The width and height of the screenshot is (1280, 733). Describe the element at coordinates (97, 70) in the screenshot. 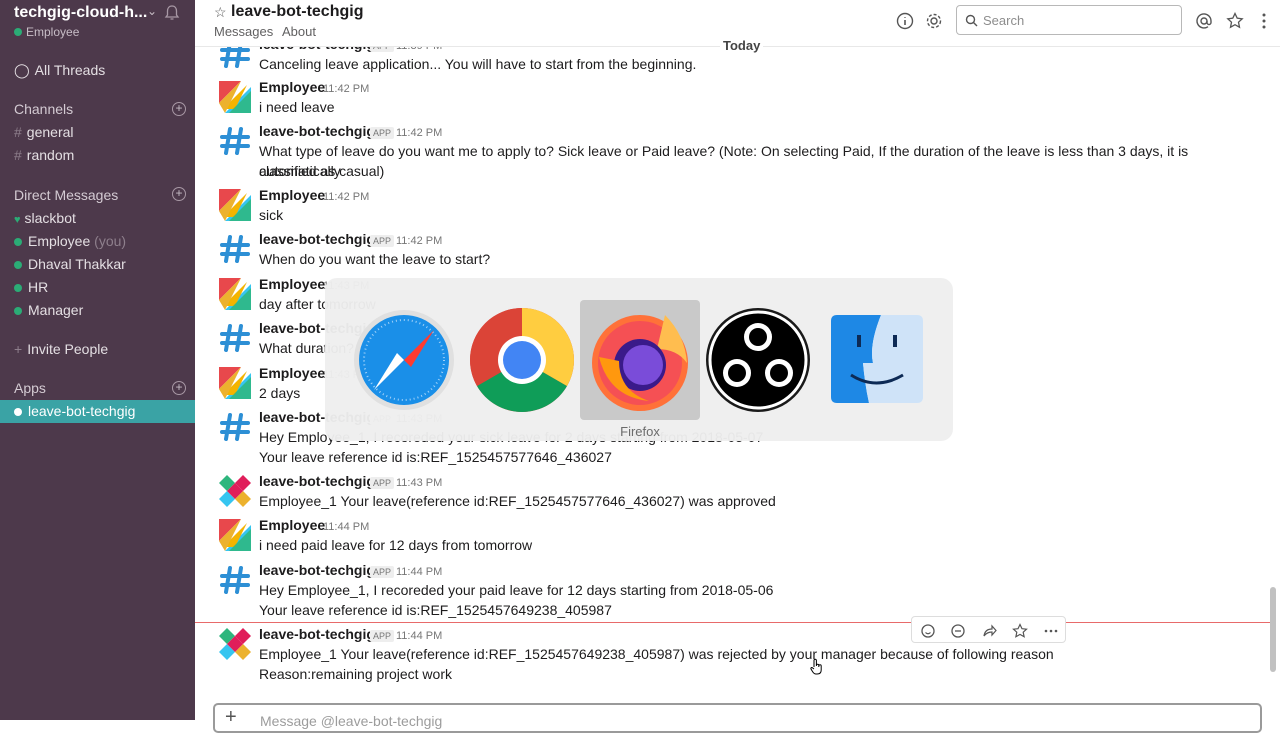

I see `all-threads: ◯ All Threads` at that location.